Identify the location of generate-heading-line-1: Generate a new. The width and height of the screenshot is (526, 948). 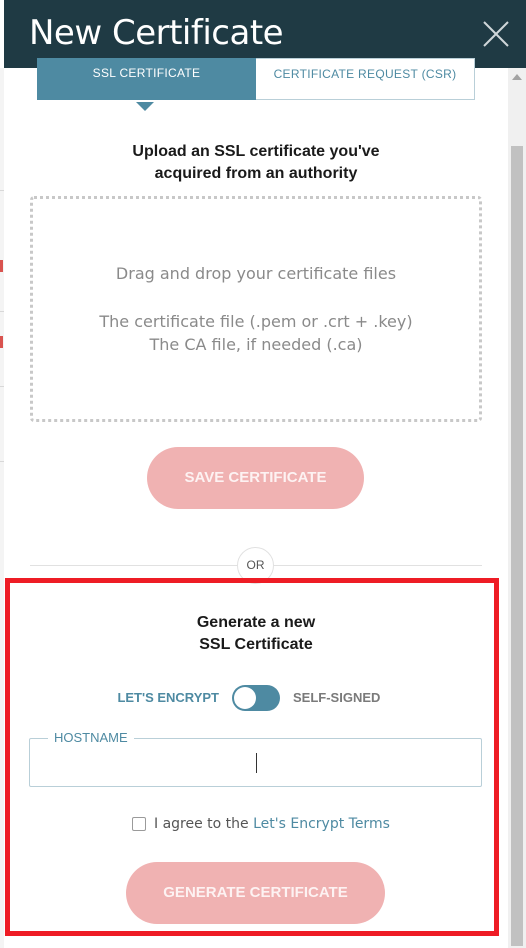
(256, 622).